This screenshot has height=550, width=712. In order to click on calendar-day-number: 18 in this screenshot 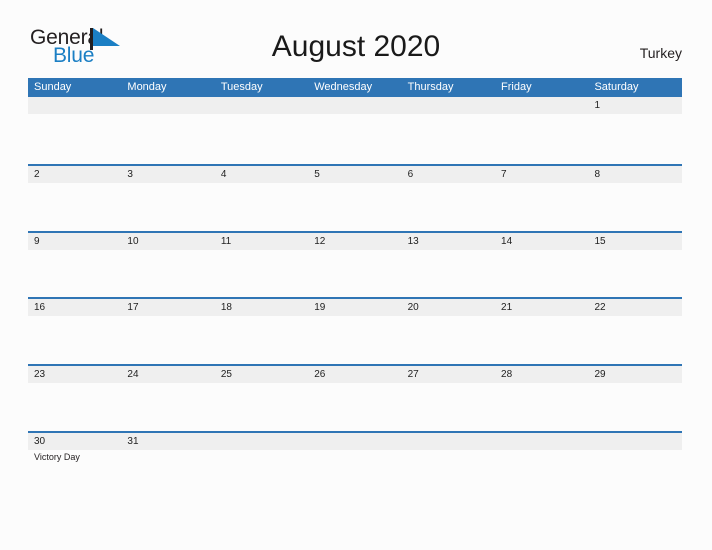, I will do `click(261, 307)`.